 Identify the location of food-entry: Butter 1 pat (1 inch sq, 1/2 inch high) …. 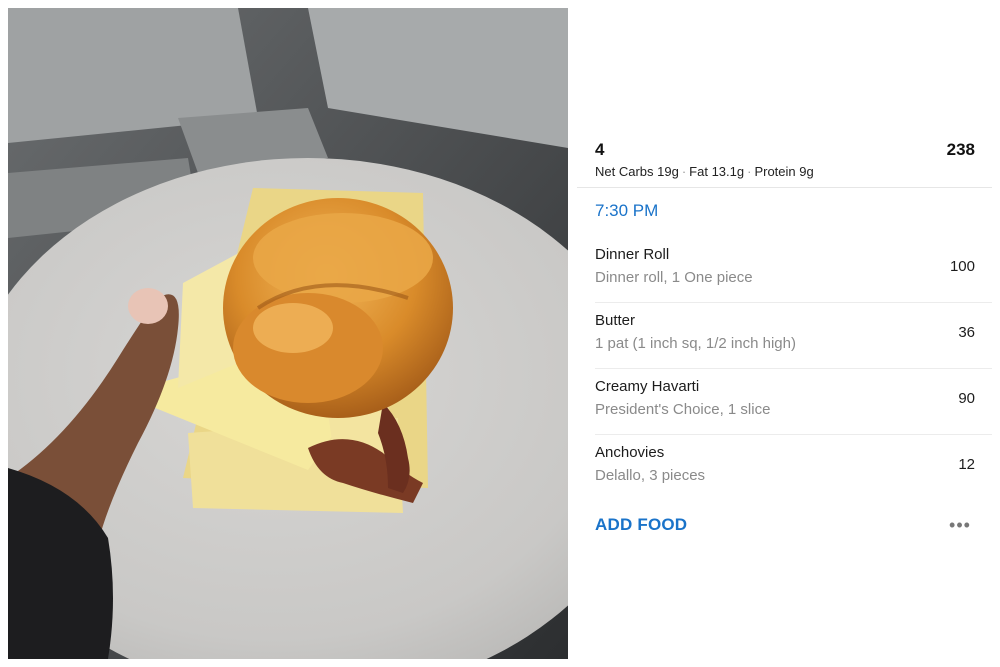
(793, 345).